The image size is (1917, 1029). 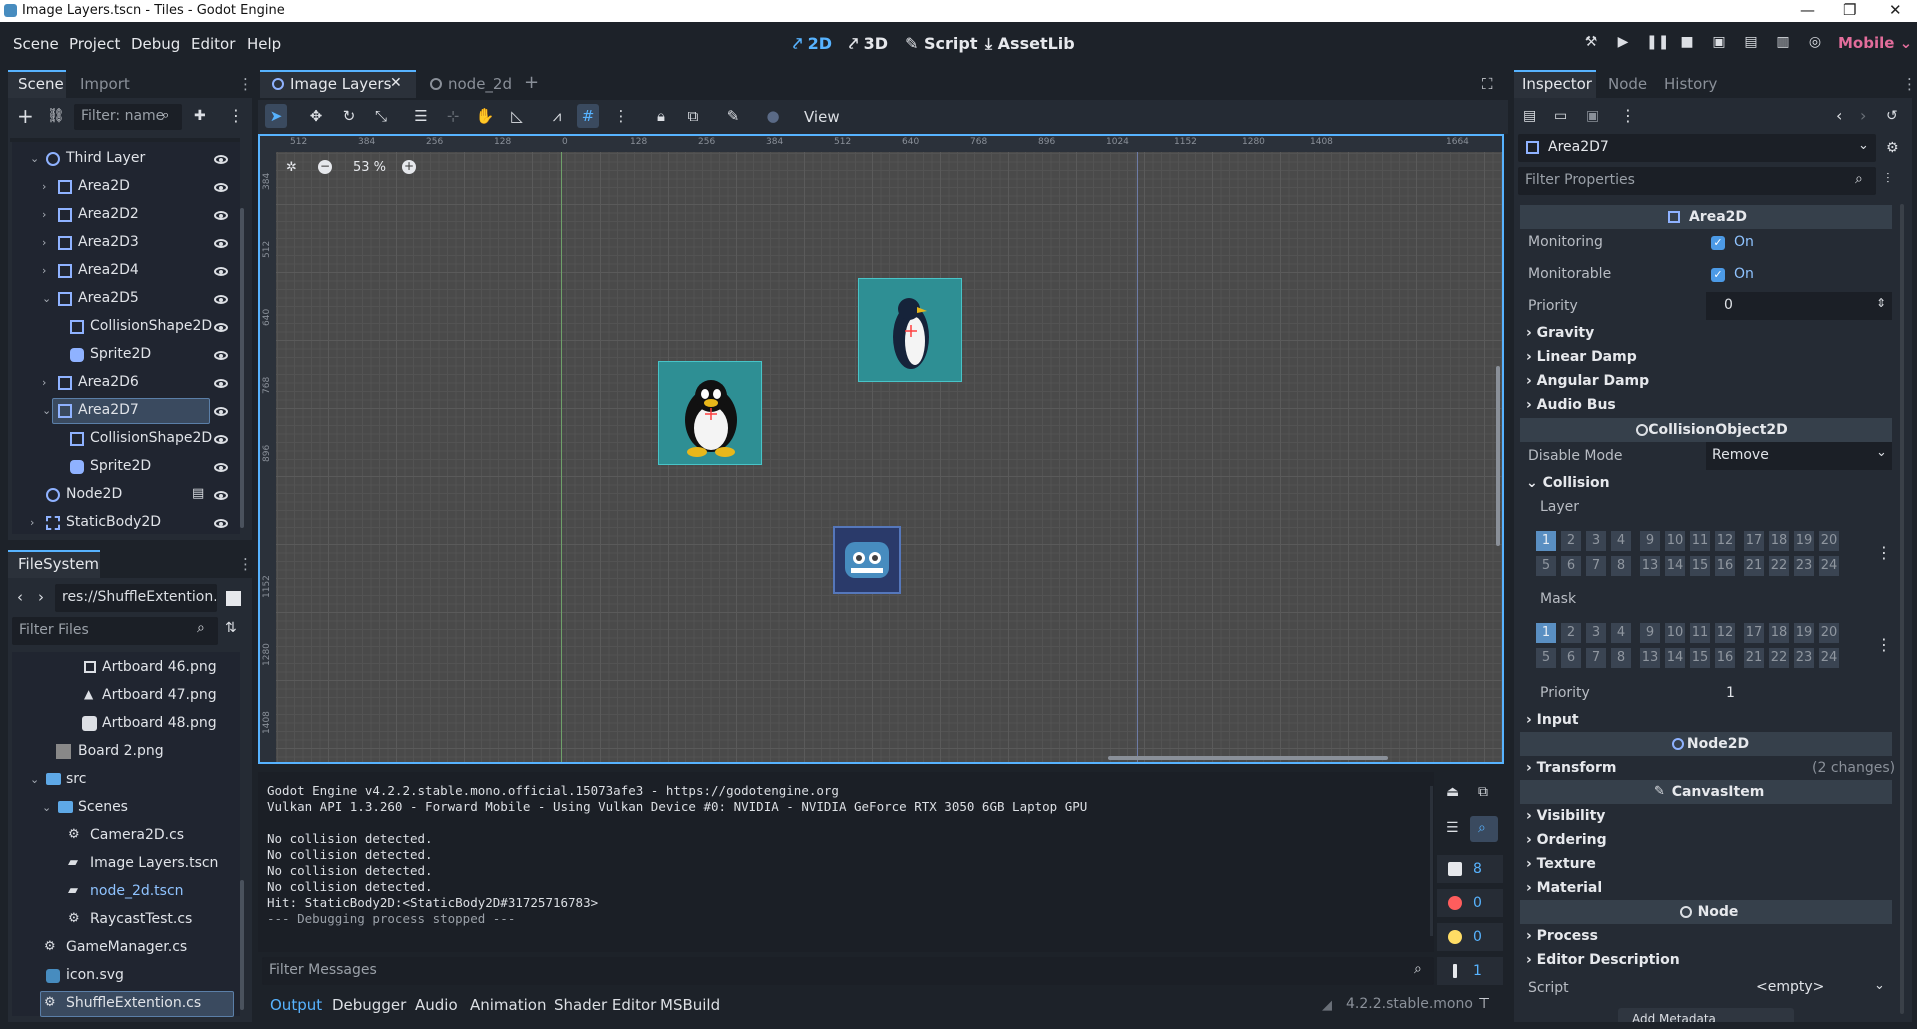 What do you see at coordinates (325, 167) in the screenshot?
I see `zoom-out-icon: −` at bounding box center [325, 167].